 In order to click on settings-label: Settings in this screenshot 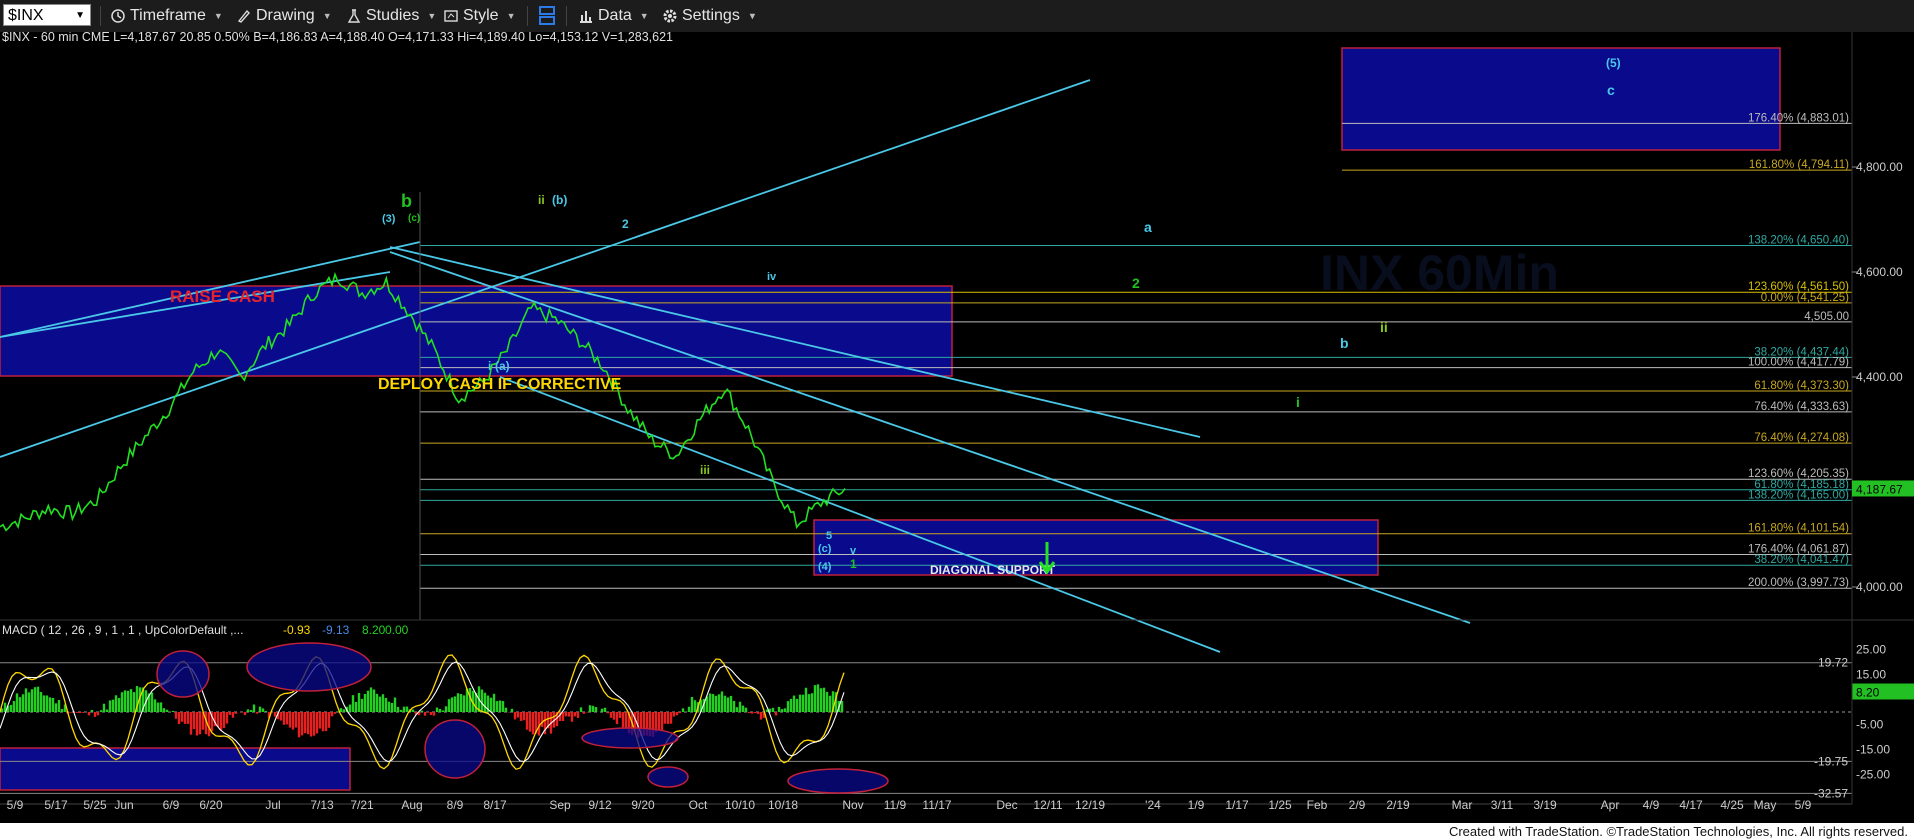, I will do `click(711, 15)`.